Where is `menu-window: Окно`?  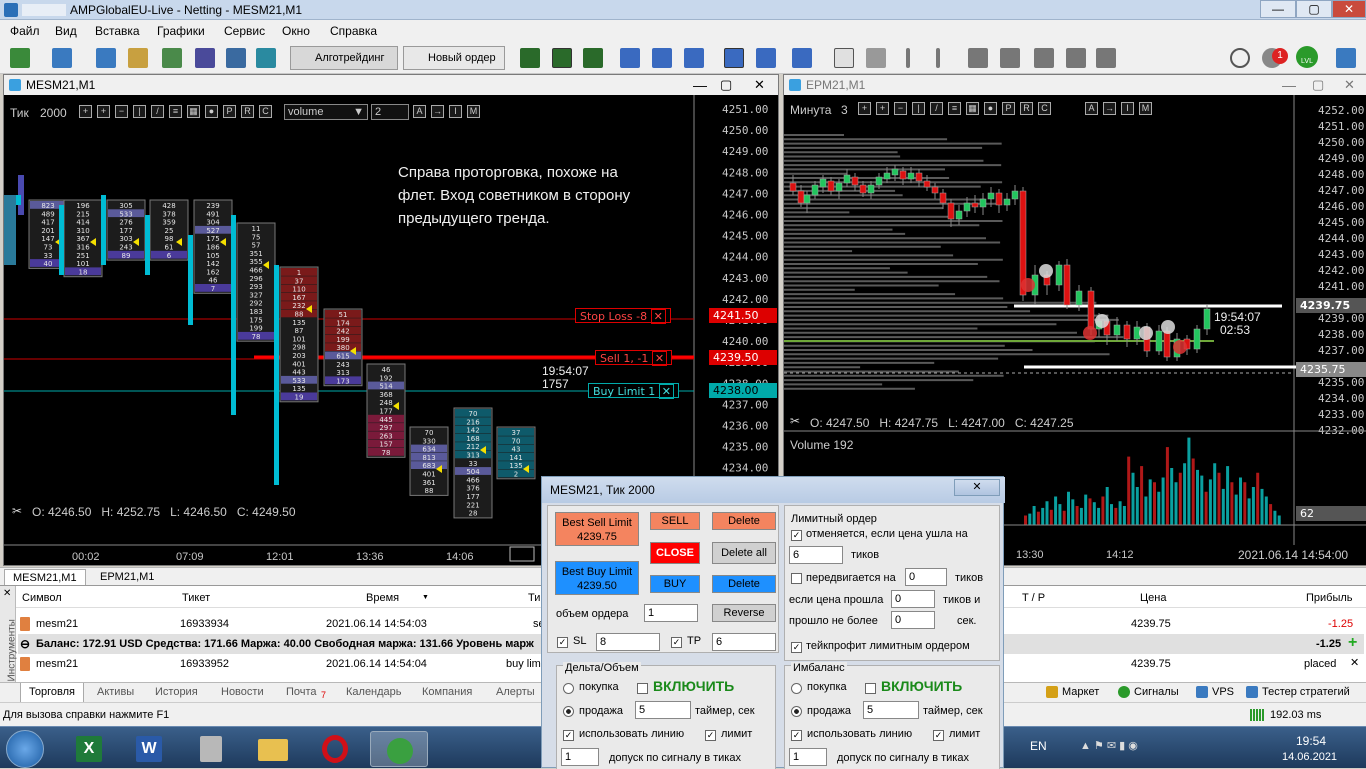 menu-window: Окно is located at coordinates (296, 31).